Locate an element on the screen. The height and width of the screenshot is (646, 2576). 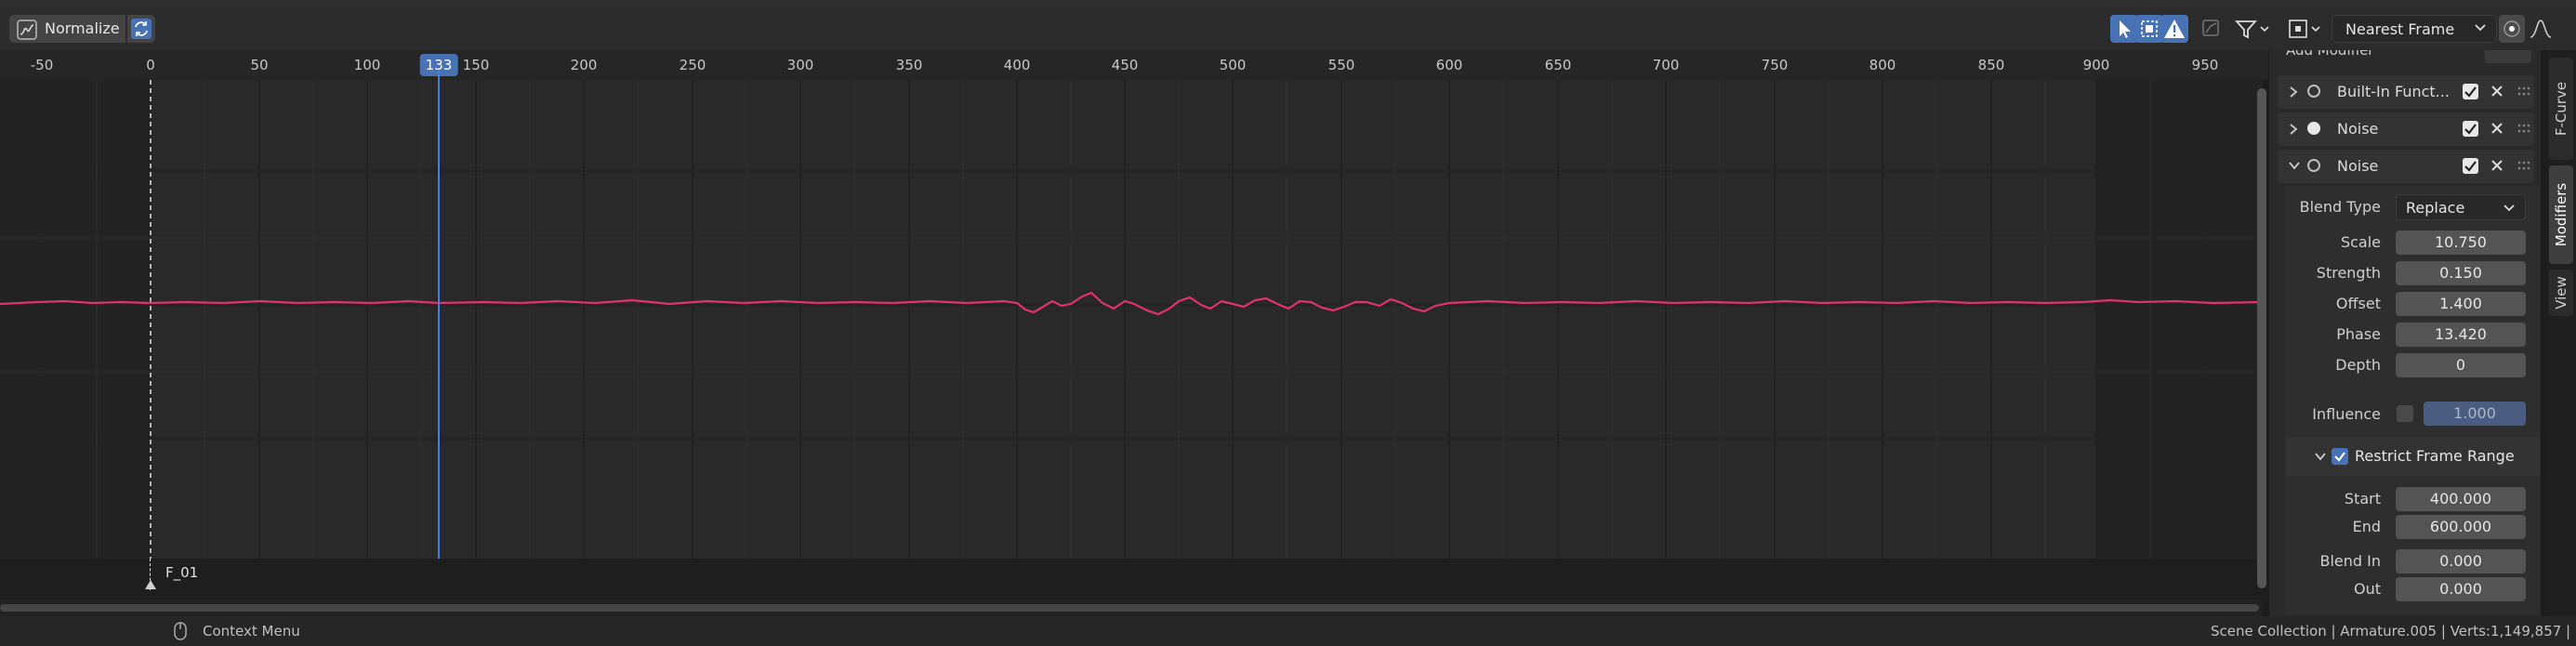
ruler-tick: 750 is located at coordinates (1775, 65).